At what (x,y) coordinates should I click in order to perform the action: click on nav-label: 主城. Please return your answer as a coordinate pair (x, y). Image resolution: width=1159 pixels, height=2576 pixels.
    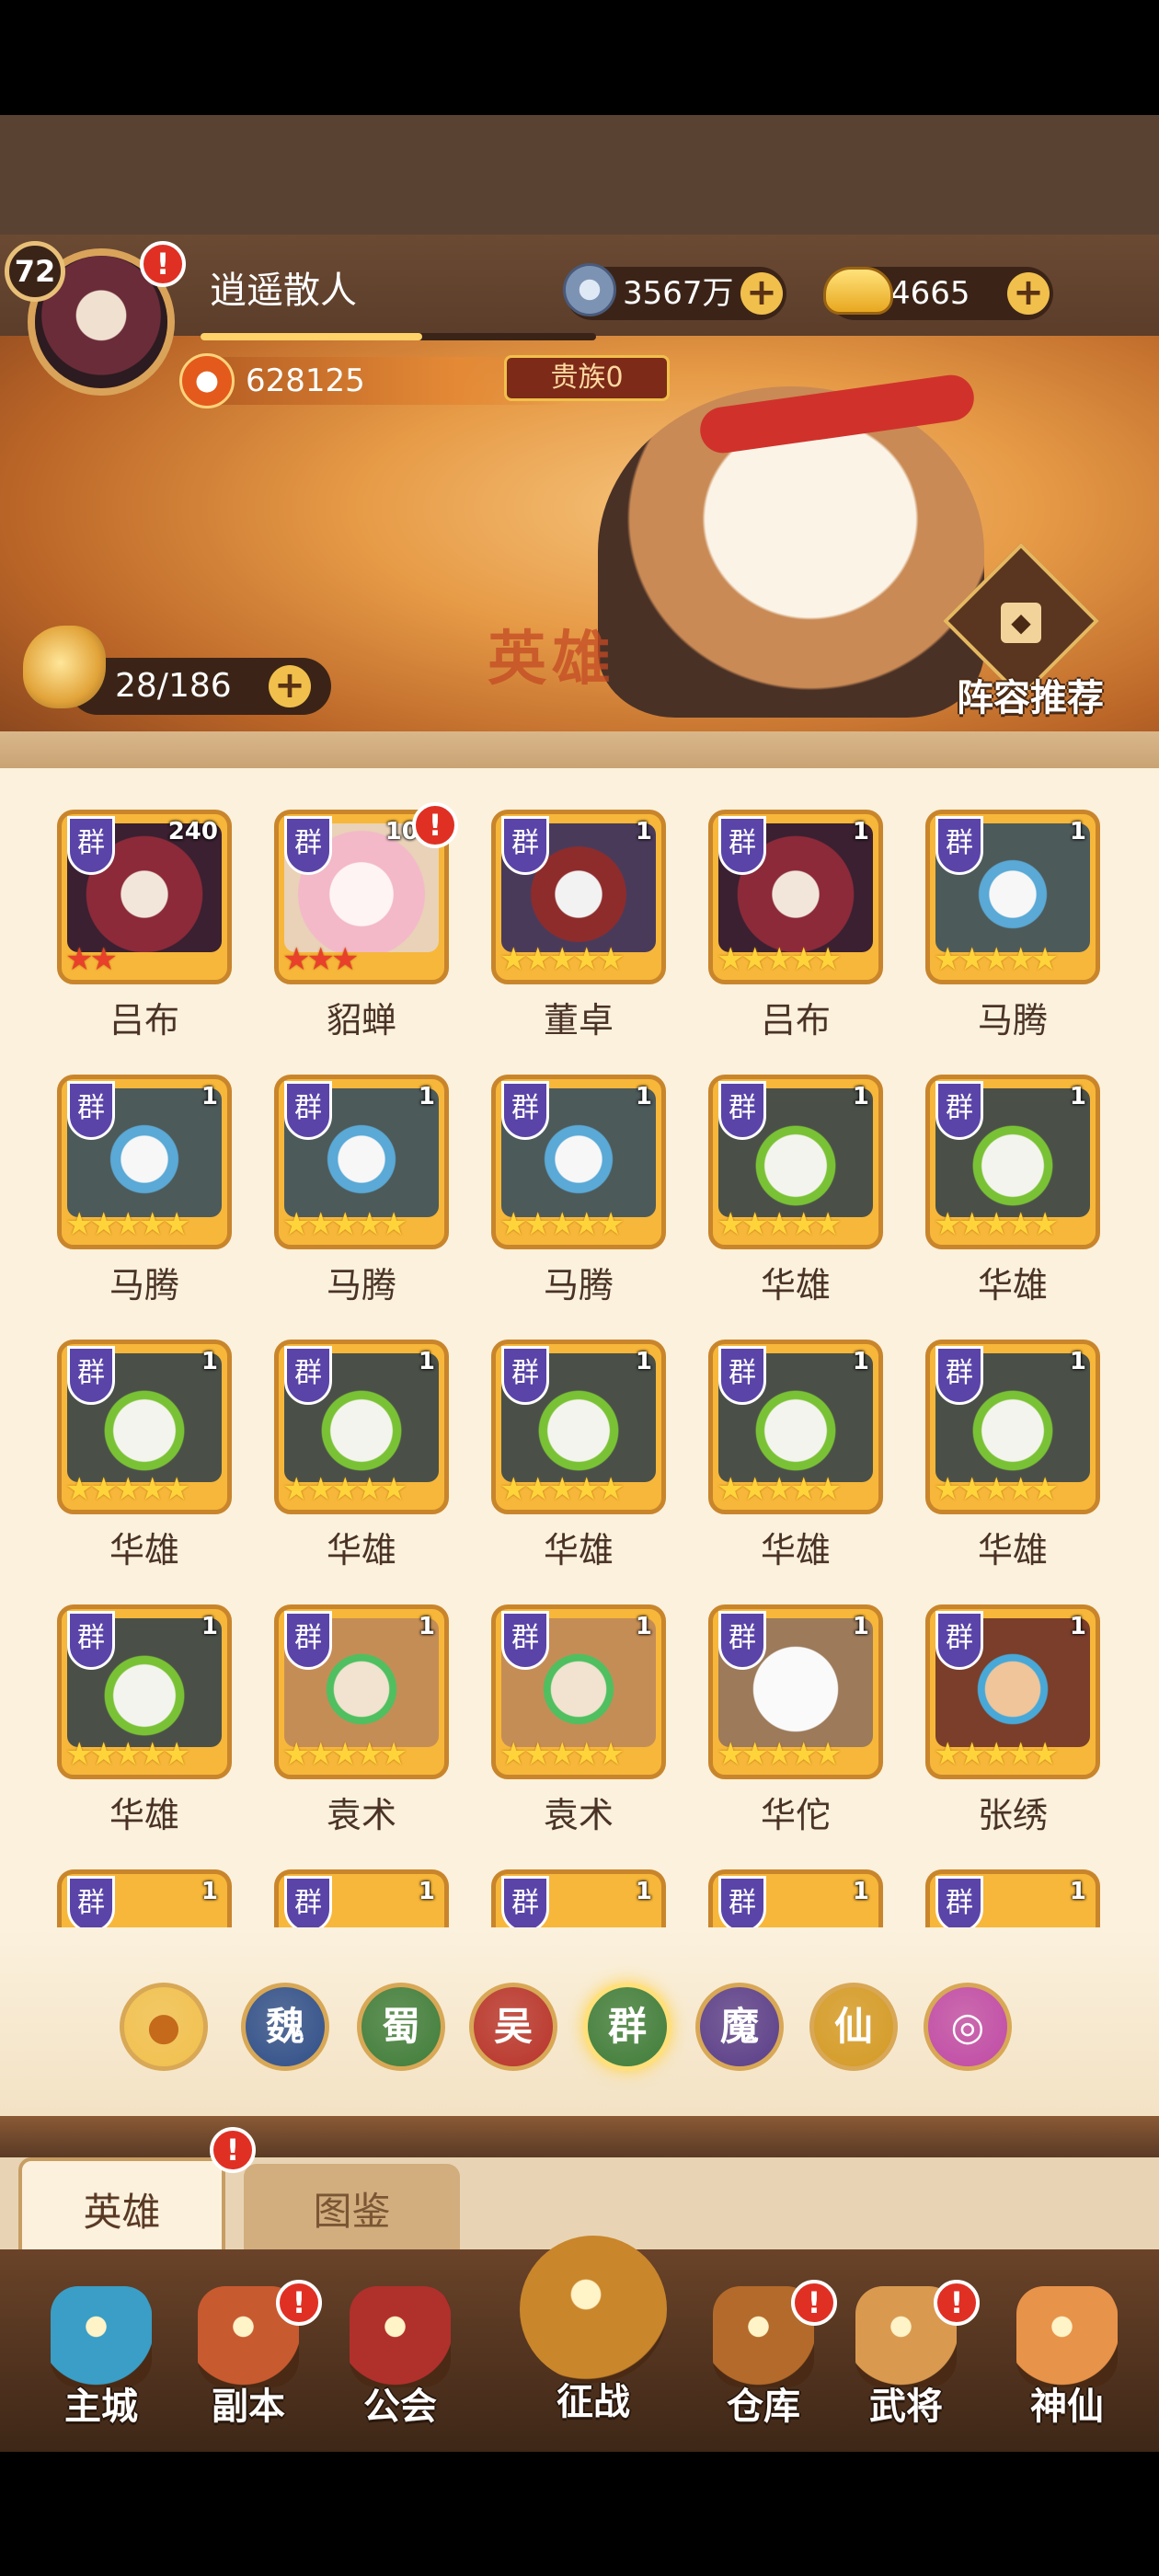
    Looking at the image, I should click on (101, 2407).